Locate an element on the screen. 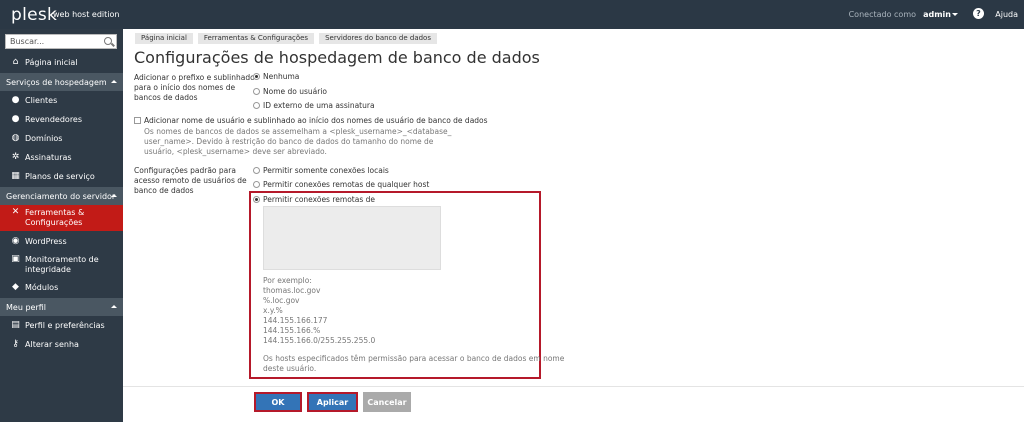 This screenshot has width=1024, height=422. remote-radio-any-host is located at coordinates (256, 184).